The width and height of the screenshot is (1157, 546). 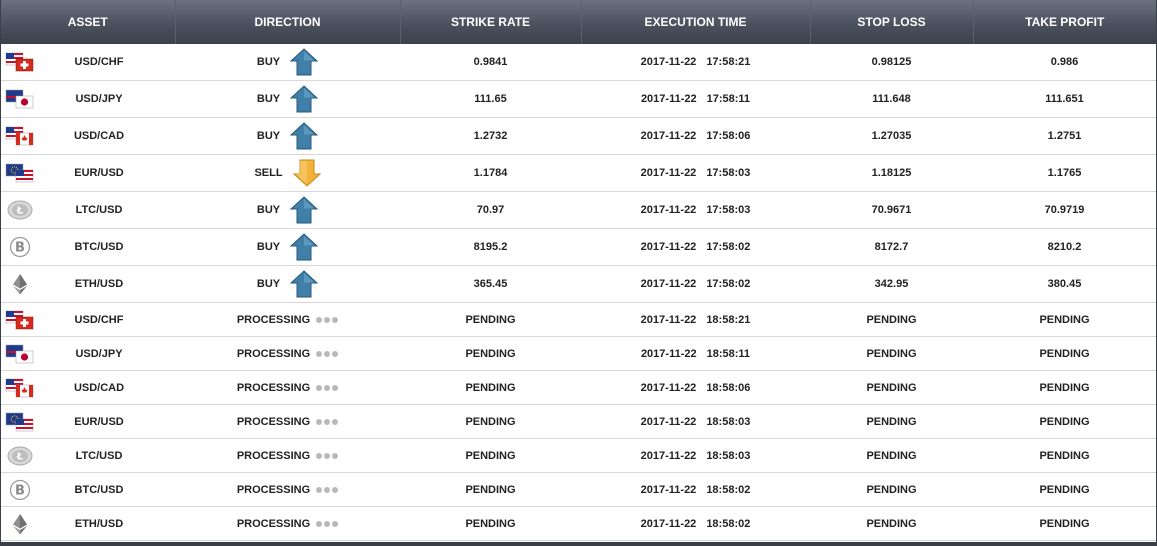 I want to click on execution-time-cell: 2017-11-22 17:58:03, so click(x=695, y=210).